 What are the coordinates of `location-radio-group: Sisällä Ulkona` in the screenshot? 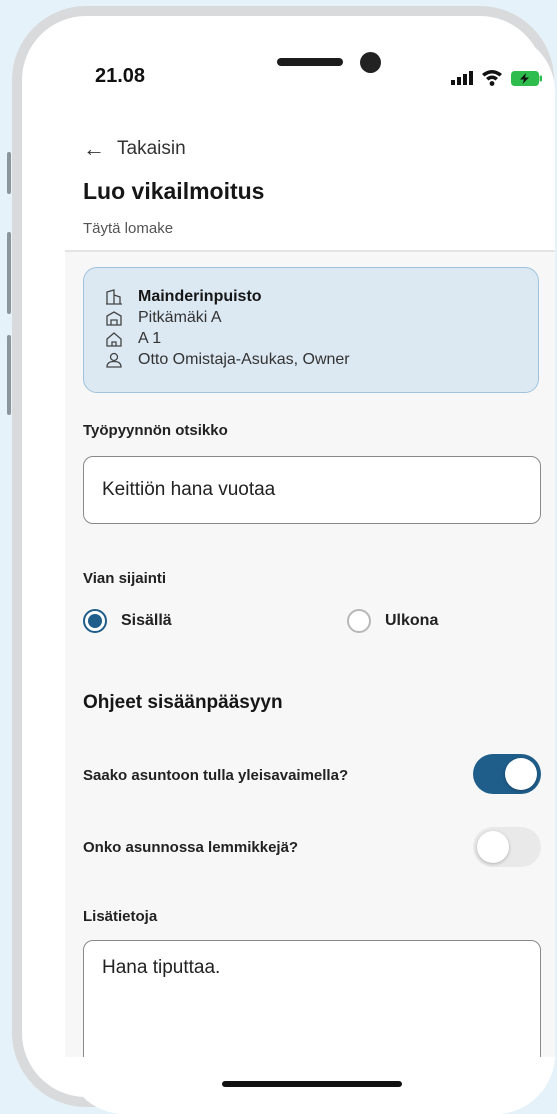 It's located at (313, 622).